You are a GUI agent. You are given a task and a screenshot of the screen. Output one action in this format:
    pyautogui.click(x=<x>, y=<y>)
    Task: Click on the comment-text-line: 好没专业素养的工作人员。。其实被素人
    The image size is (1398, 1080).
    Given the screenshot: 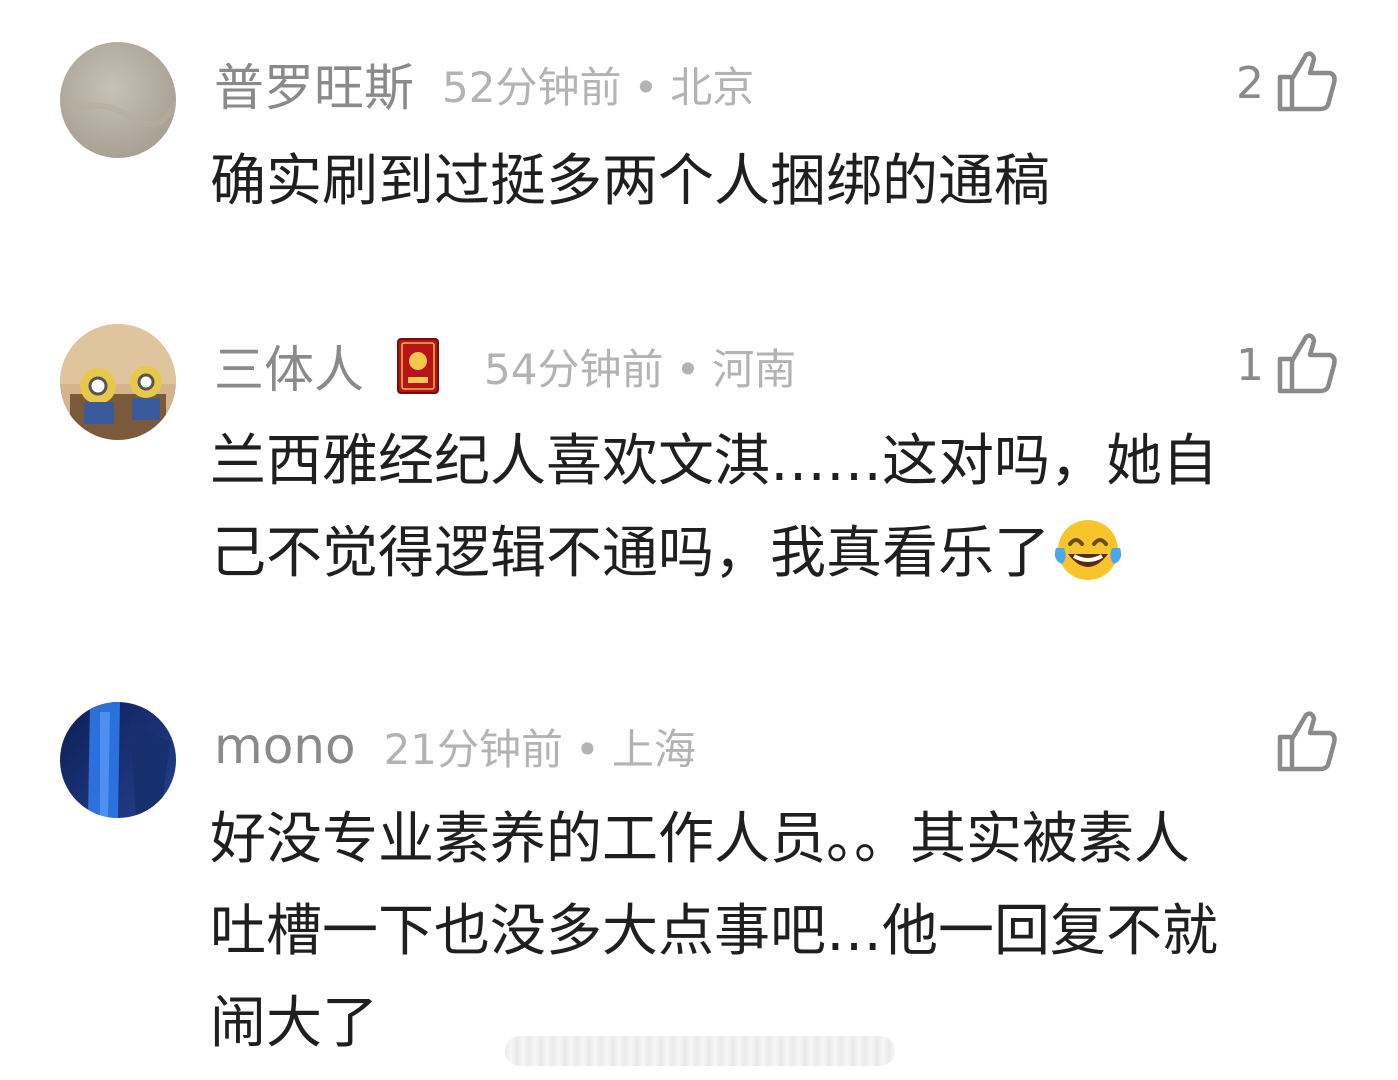 What is the action you would take?
    pyautogui.click(x=700, y=839)
    